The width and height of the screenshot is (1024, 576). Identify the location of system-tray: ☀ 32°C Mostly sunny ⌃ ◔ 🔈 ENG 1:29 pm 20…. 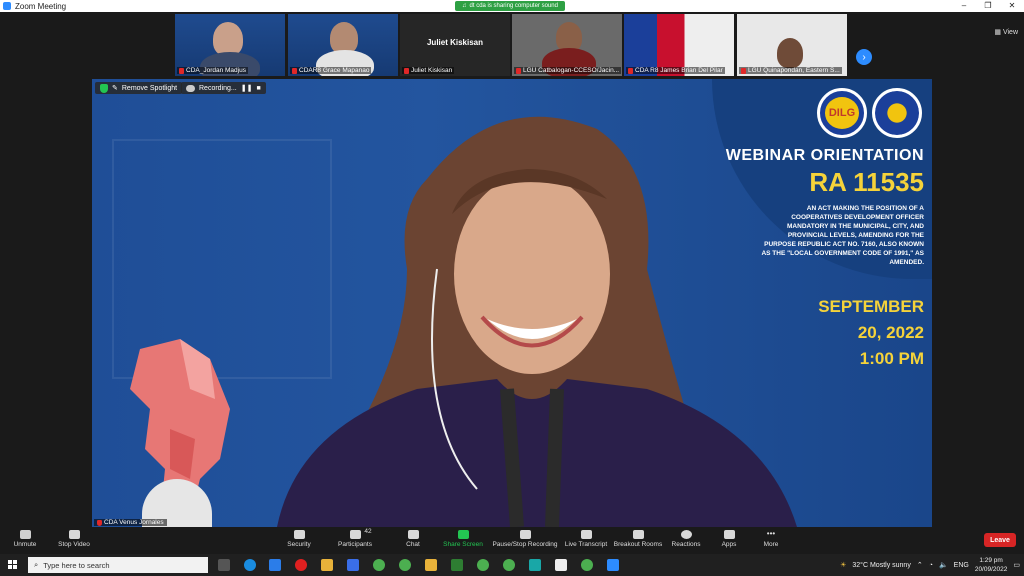
(930, 565).